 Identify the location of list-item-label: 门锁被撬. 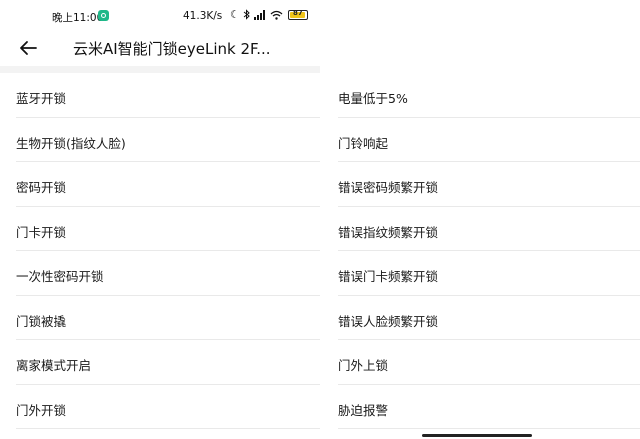
(41, 321).